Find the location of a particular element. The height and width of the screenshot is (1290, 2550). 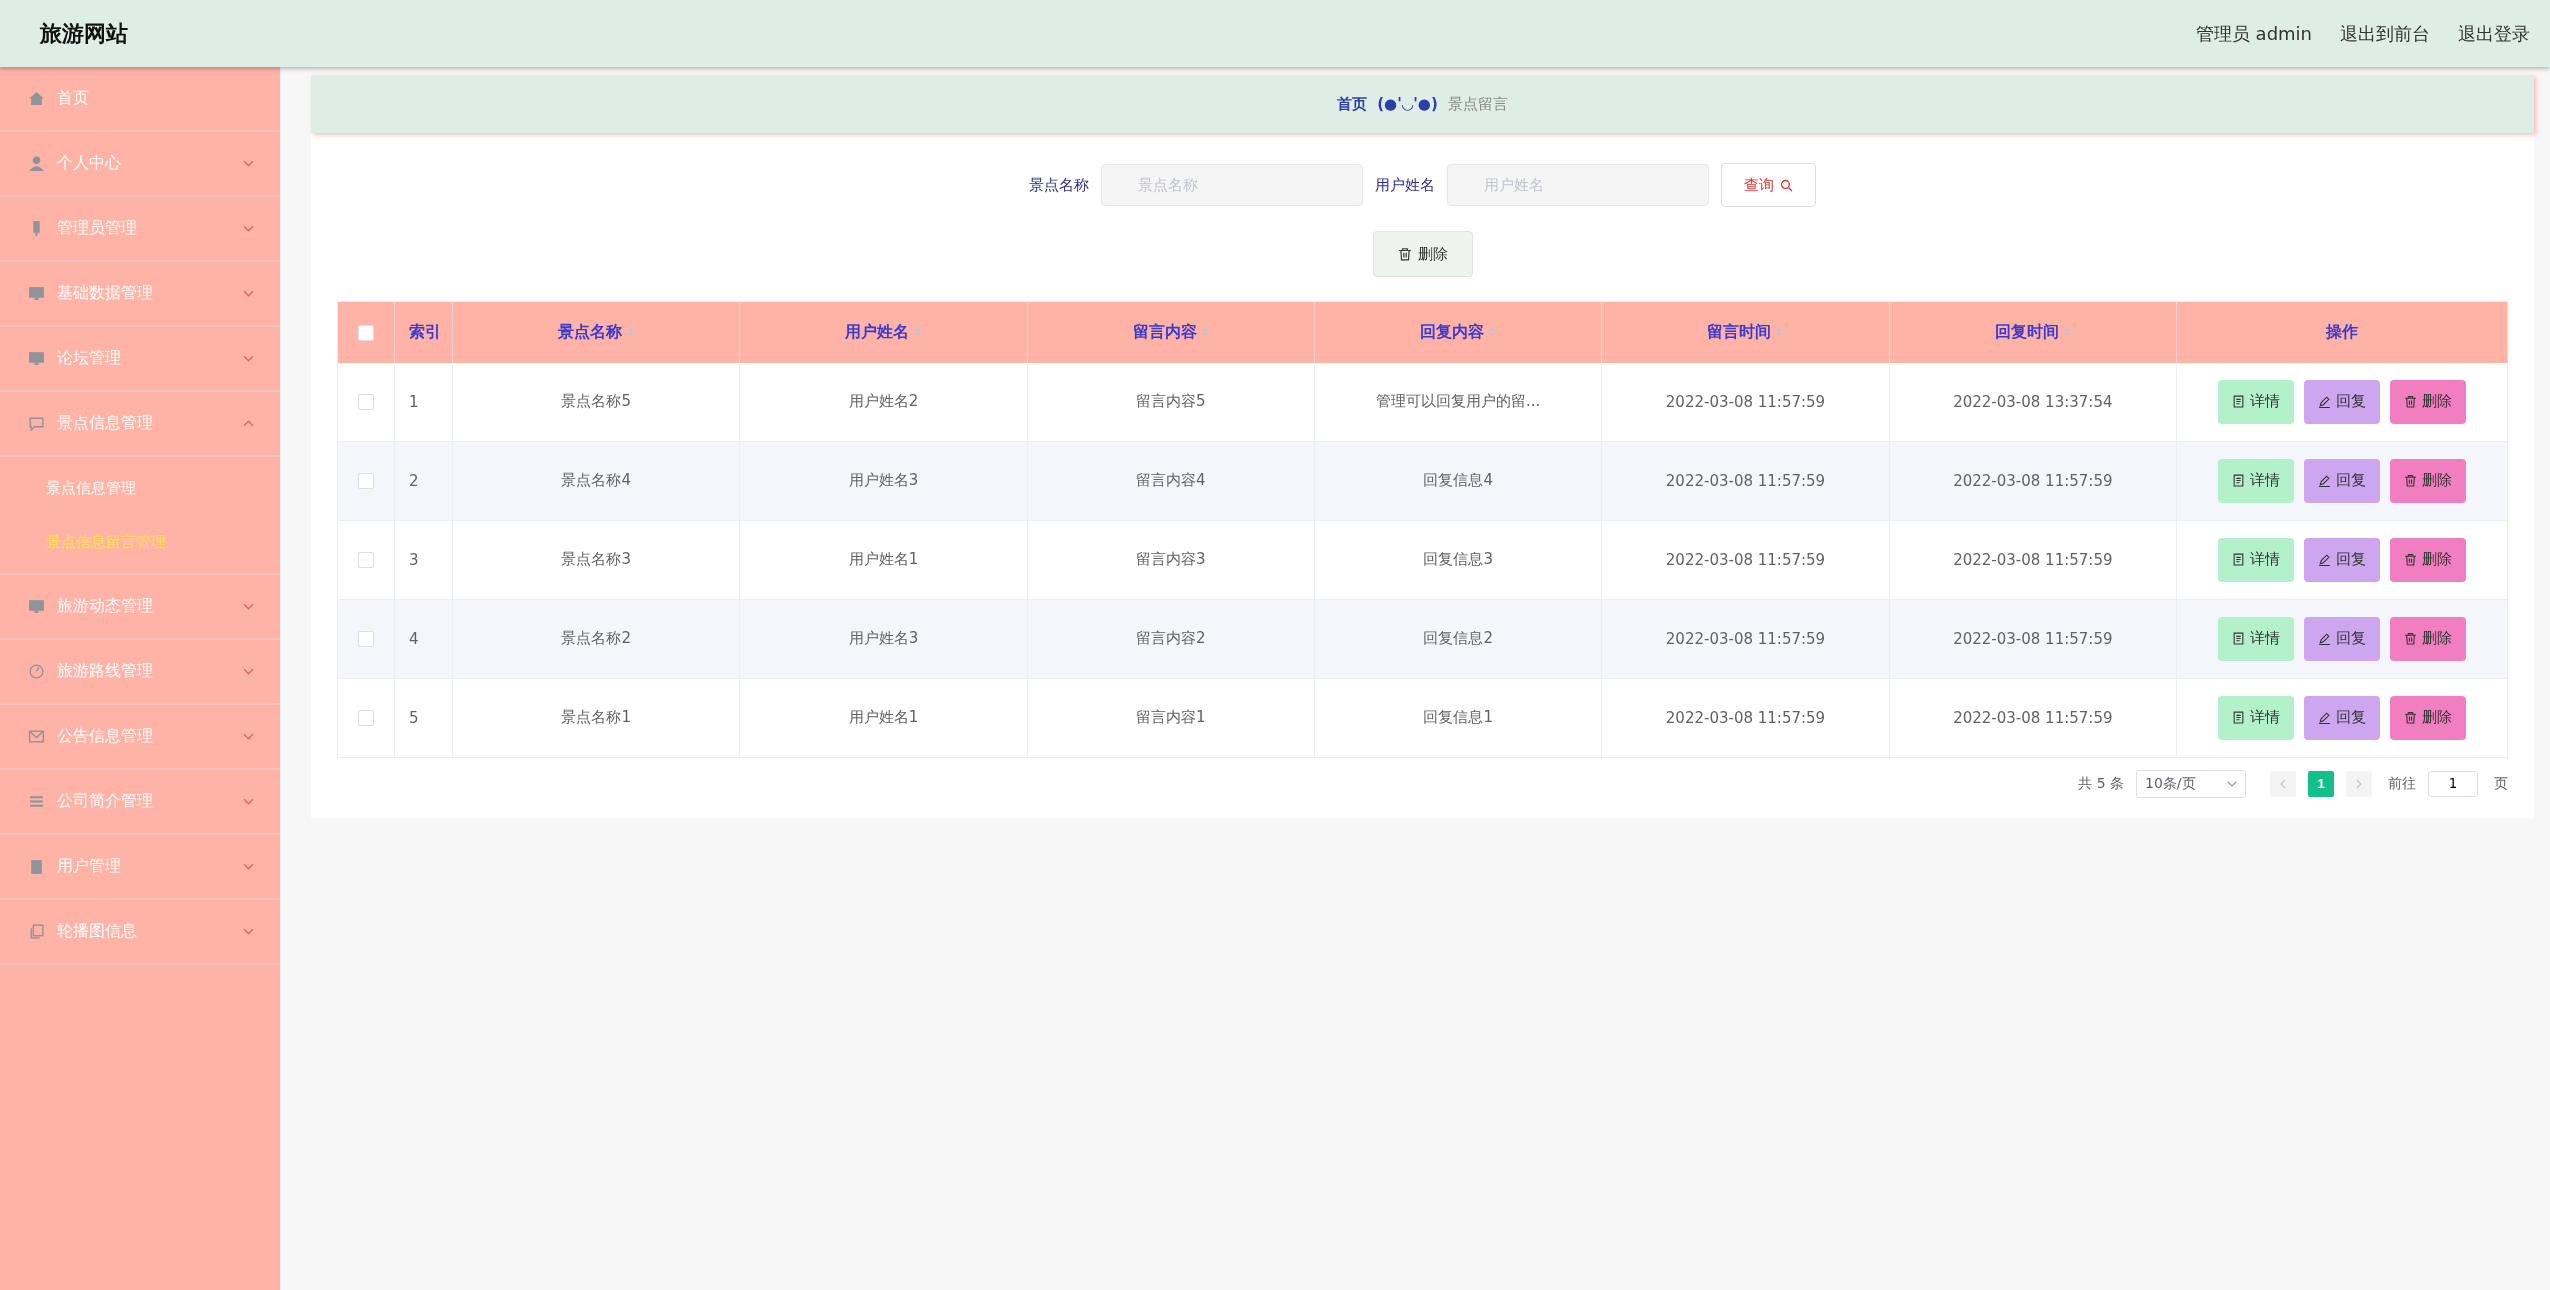

list-icon is located at coordinates (36, 801).